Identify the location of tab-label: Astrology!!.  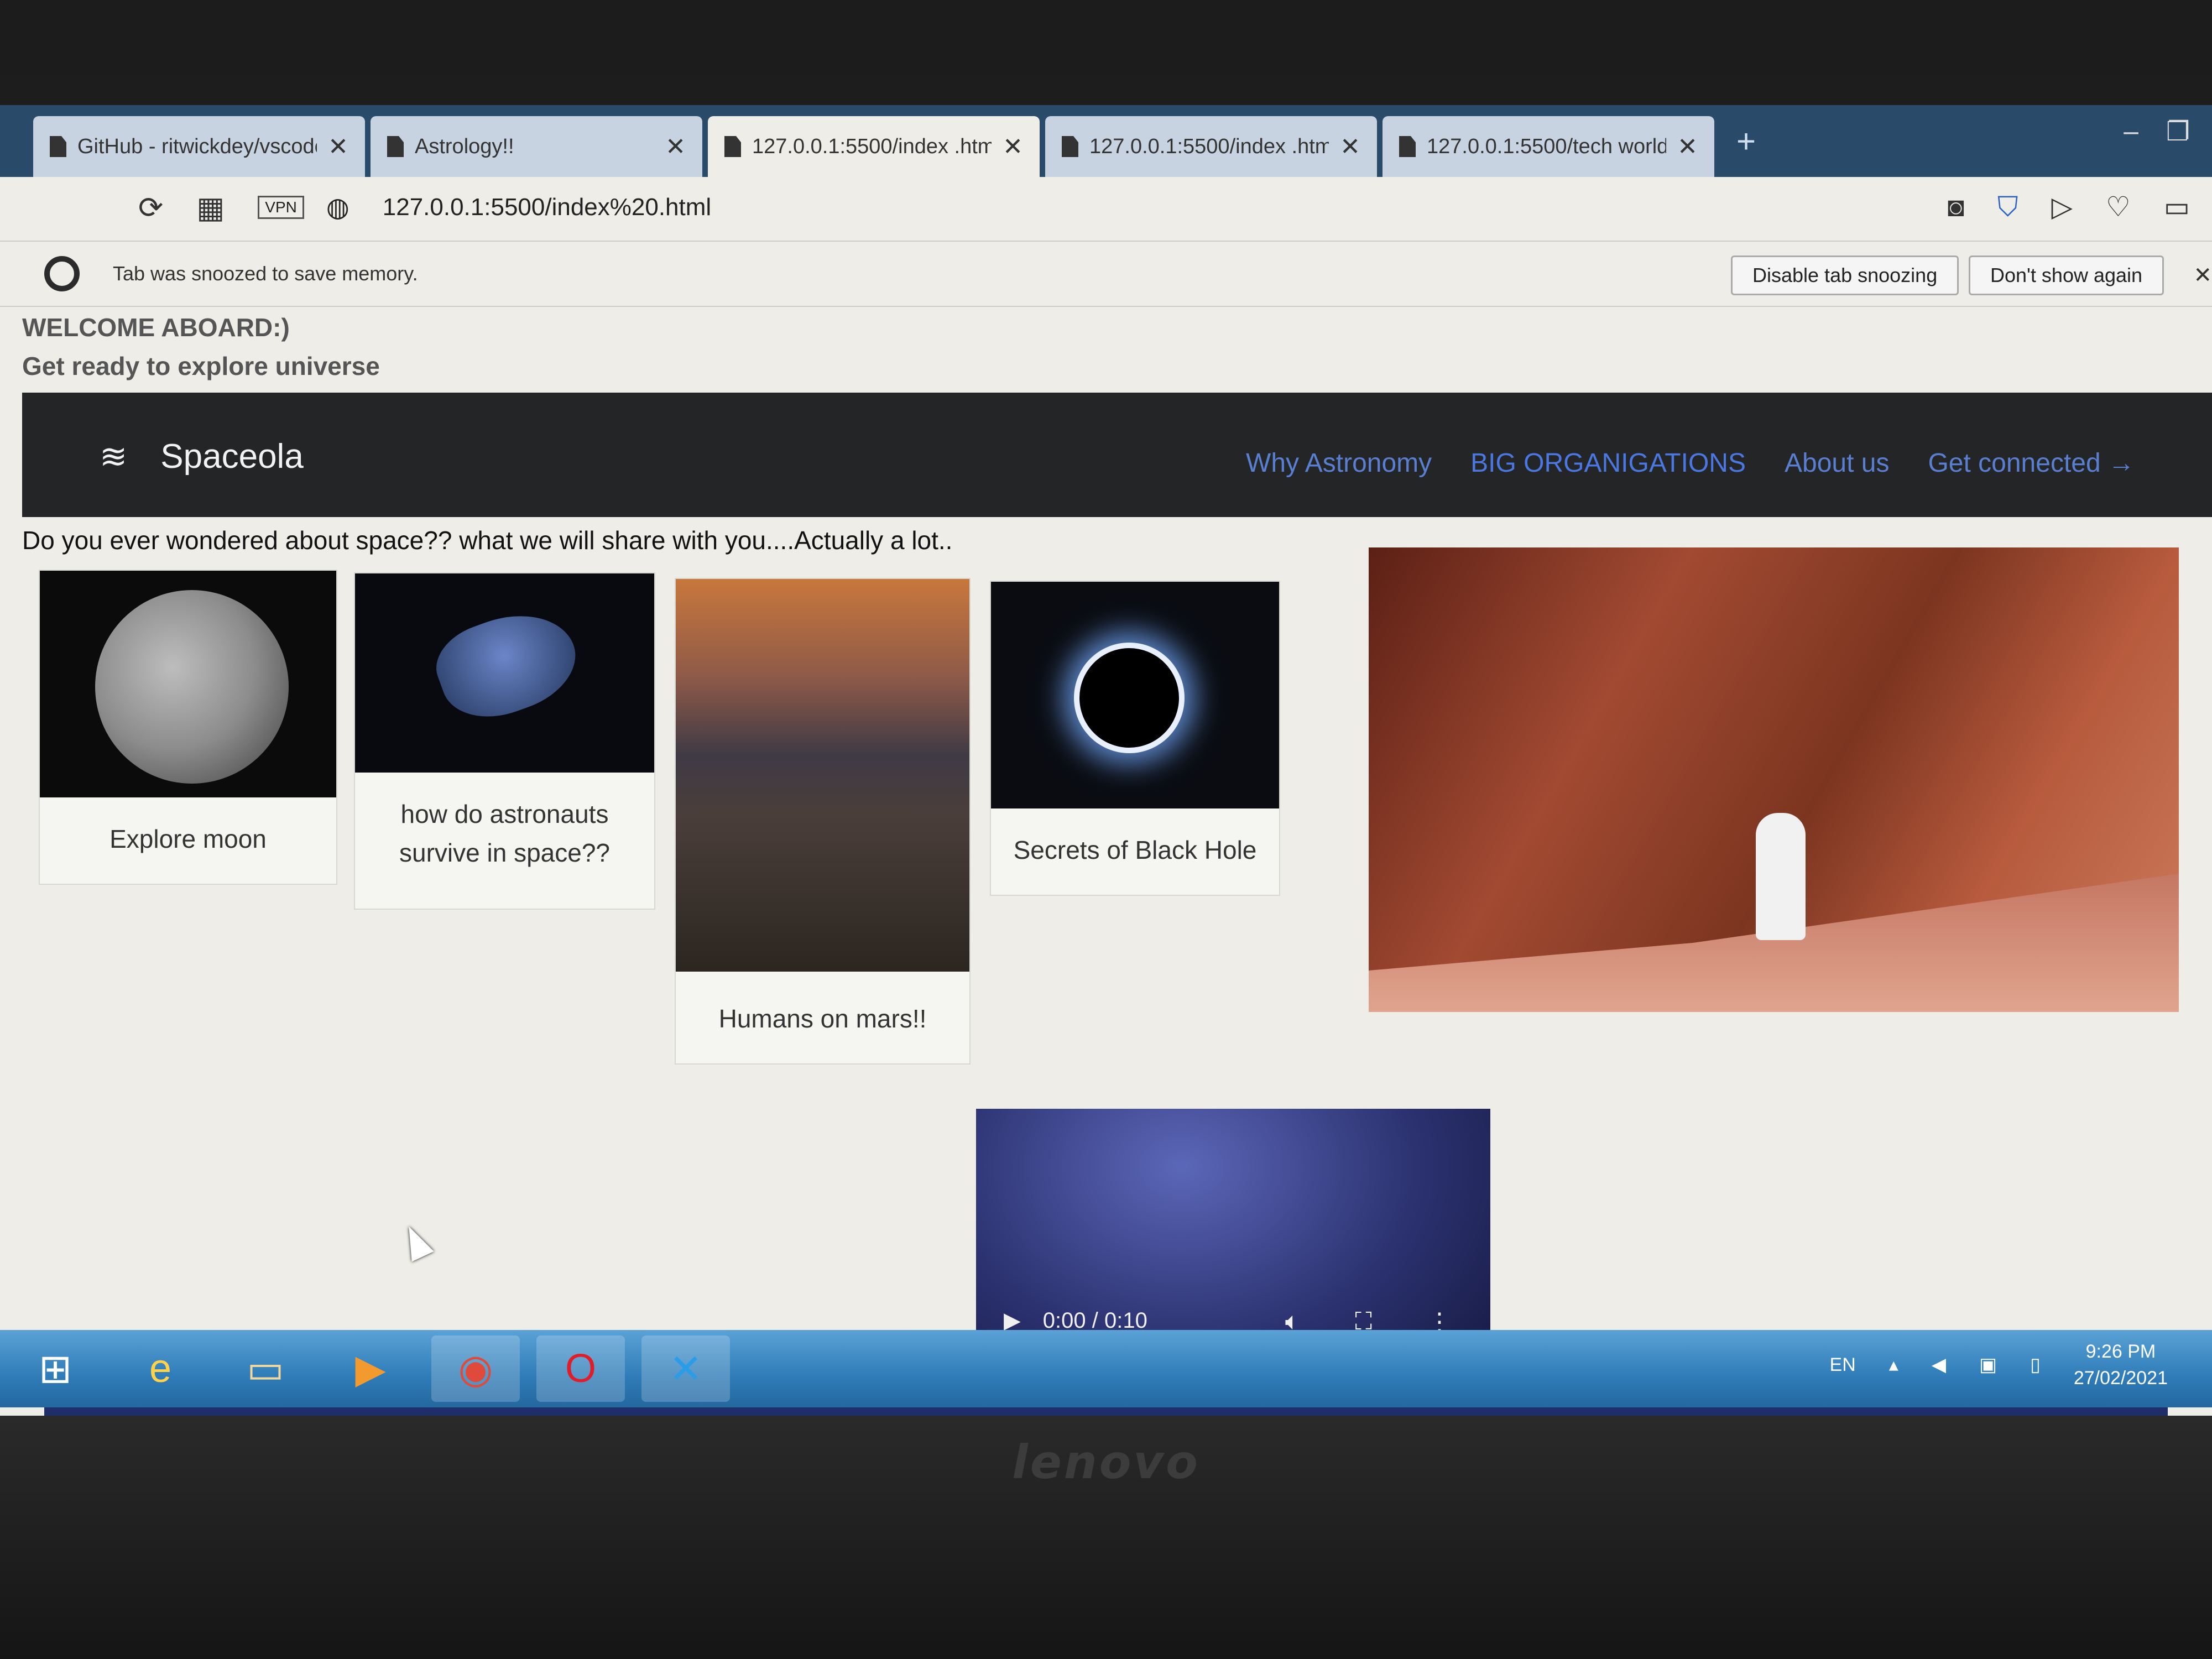
(465, 146).